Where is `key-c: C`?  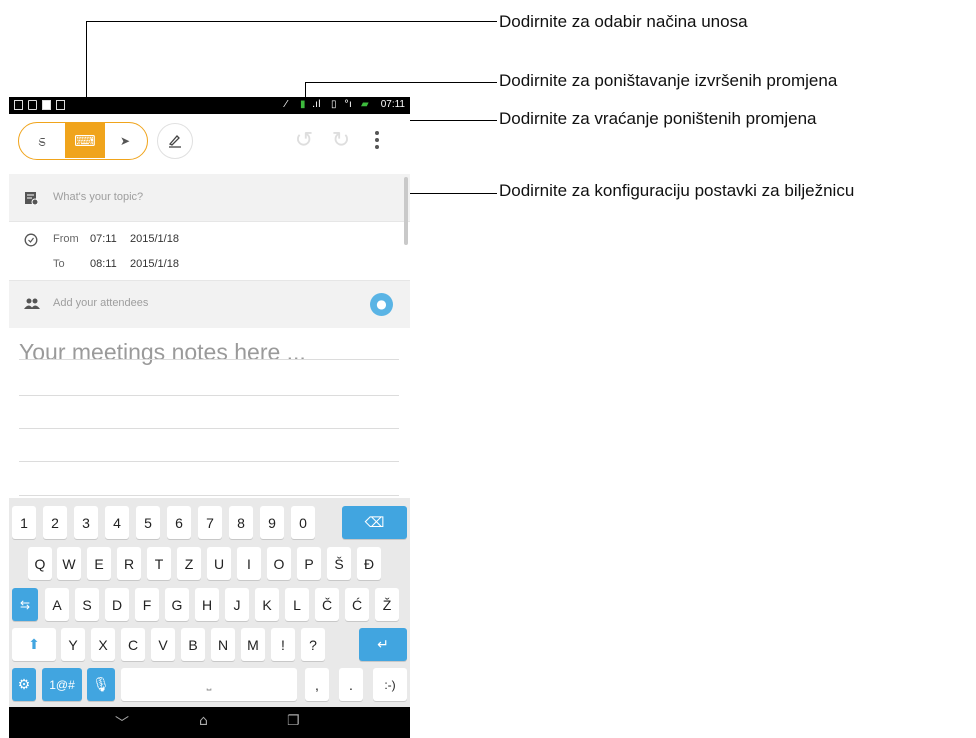
key-c: C is located at coordinates (133, 644).